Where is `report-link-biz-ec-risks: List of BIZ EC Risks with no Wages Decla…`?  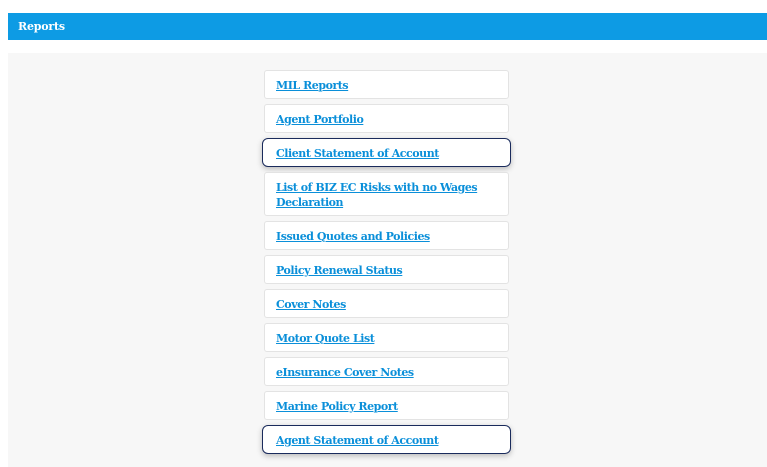
report-link-biz-ec-risks: List of BIZ EC Risks with no Wages Decla… is located at coordinates (377, 195).